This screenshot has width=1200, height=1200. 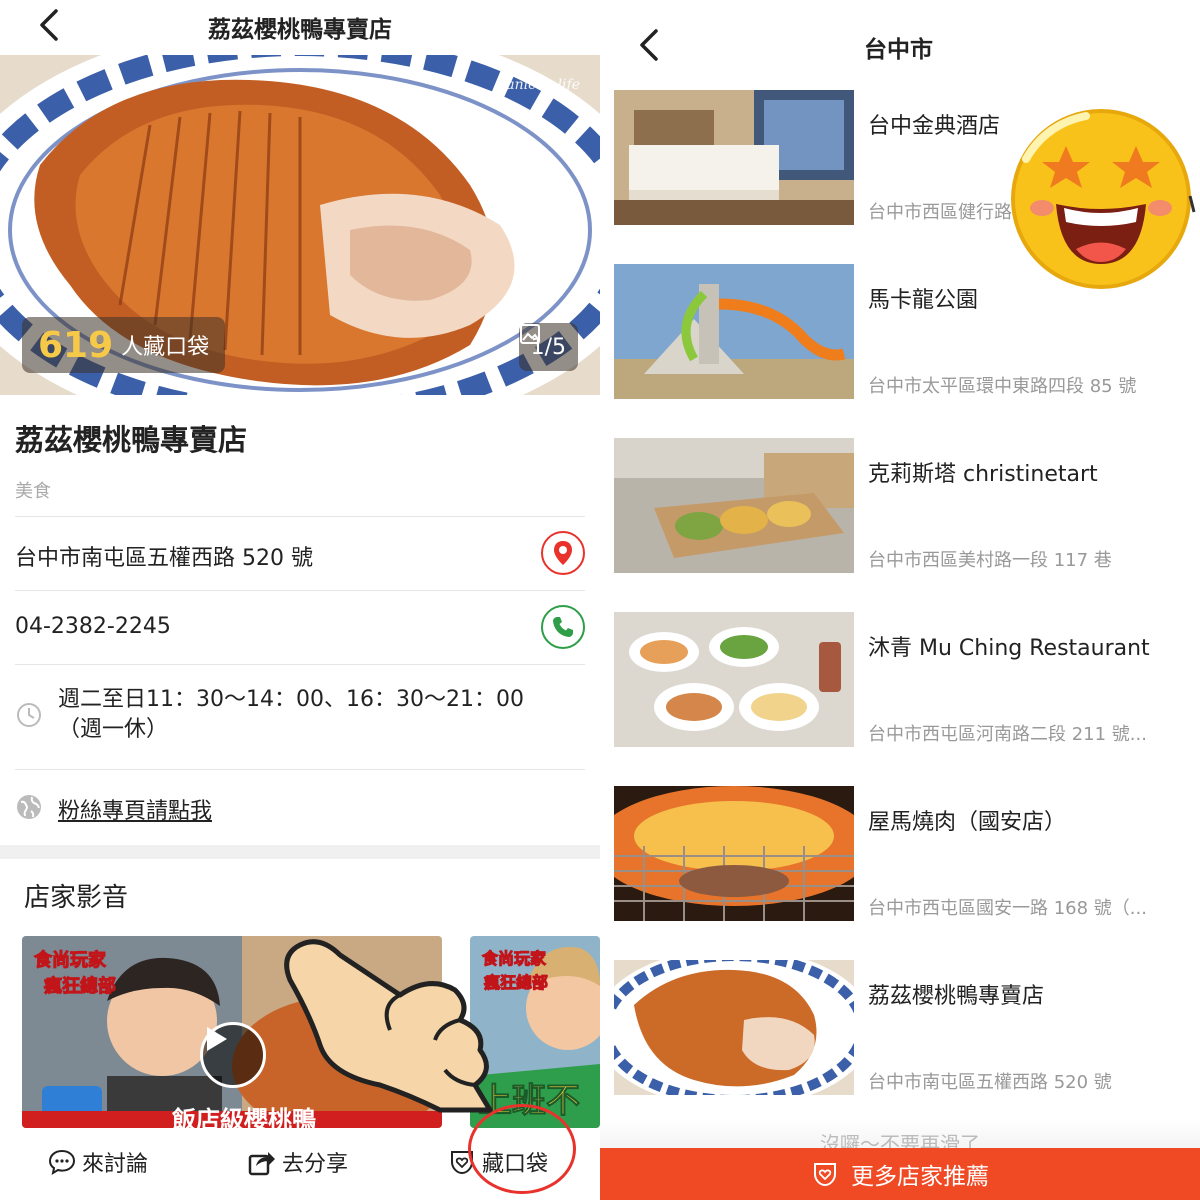 What do you see at coordinates (1103, 199) in the screenshot?
I see `star-eyes-emoji-icon` at bounding box center [1103, 199].